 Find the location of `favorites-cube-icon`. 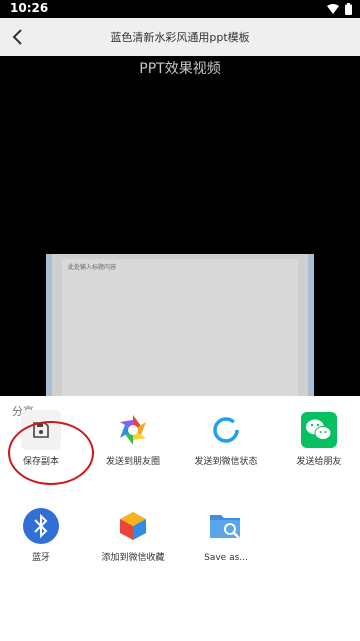

favorites-cube-icon is located at coordinates (133, 526).